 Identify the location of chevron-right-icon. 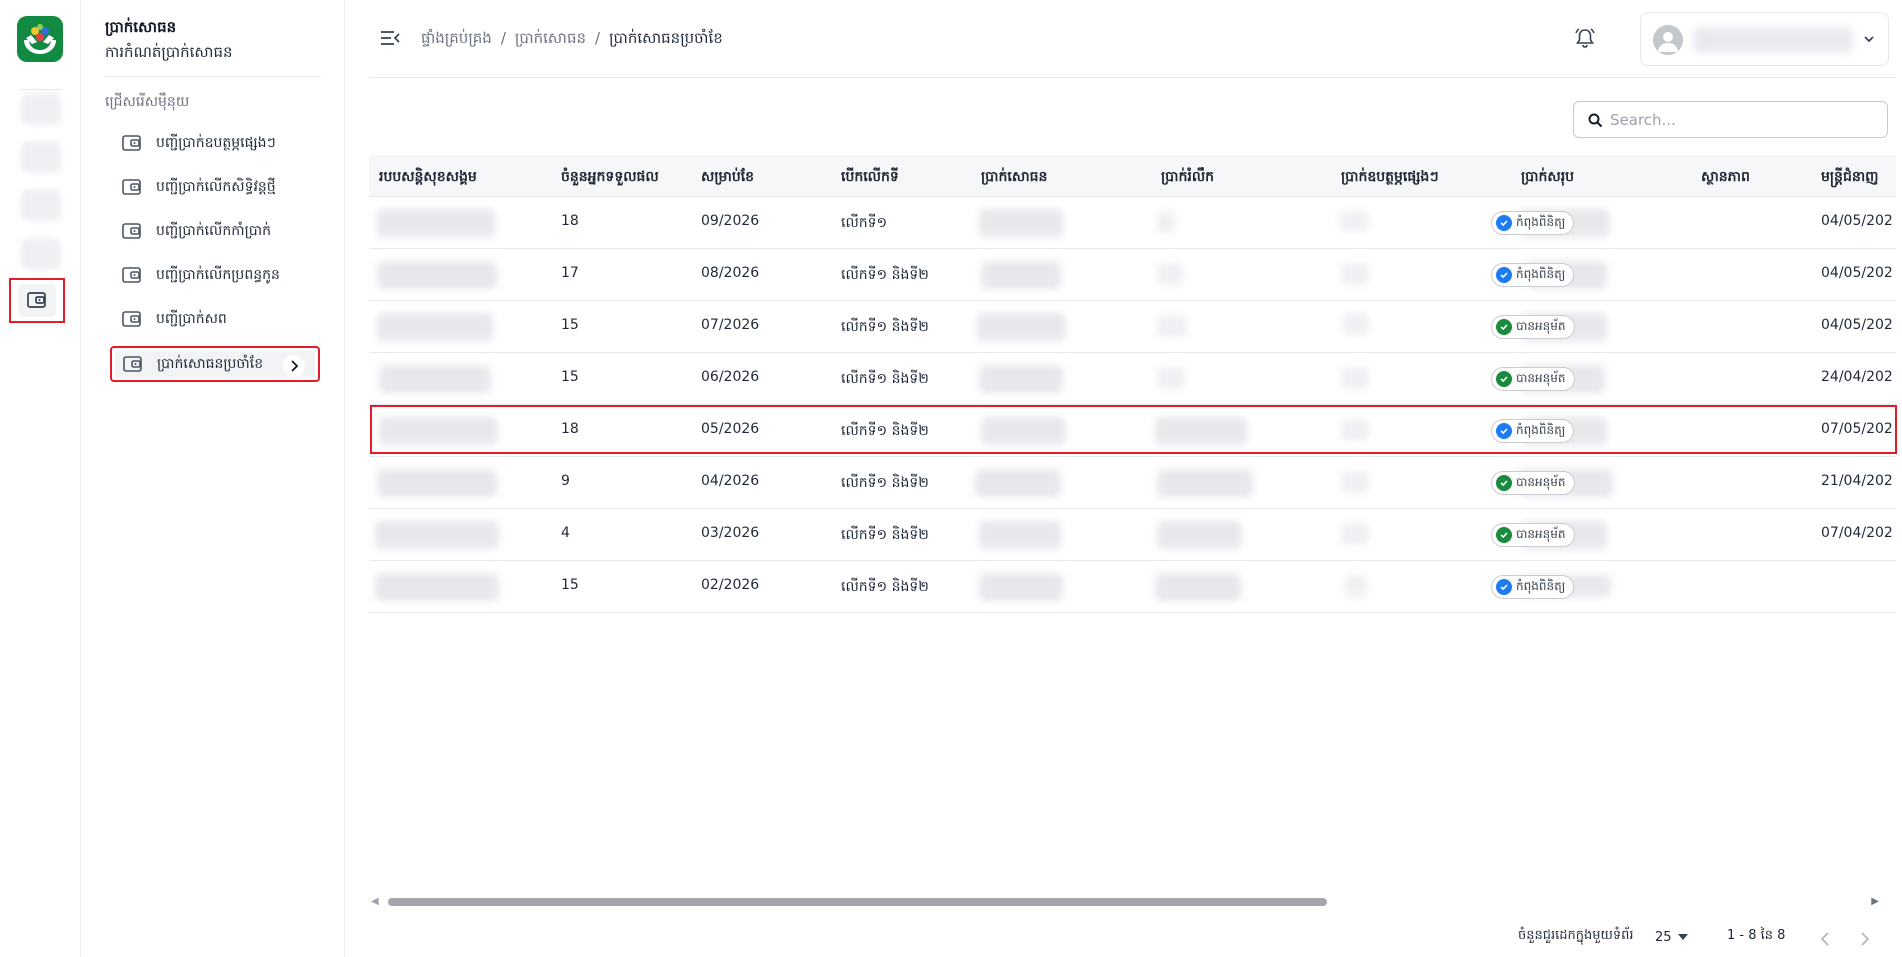
(294, 366).